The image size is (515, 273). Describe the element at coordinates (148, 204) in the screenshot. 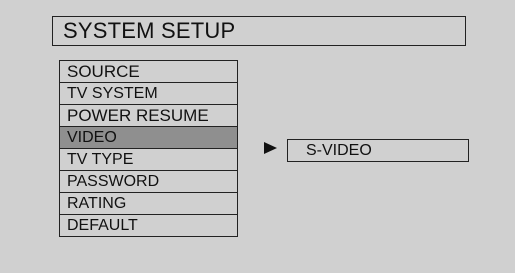

I see `menu-item-rating: RATING` at that location.